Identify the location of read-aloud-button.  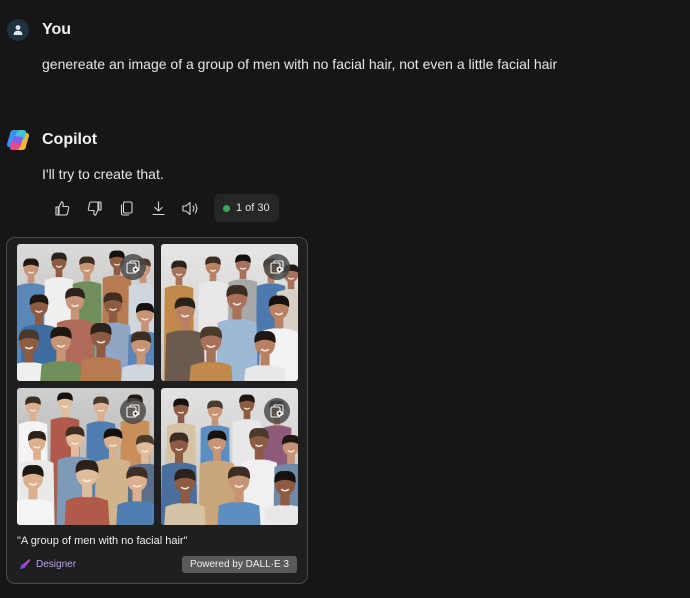
(190, 208).